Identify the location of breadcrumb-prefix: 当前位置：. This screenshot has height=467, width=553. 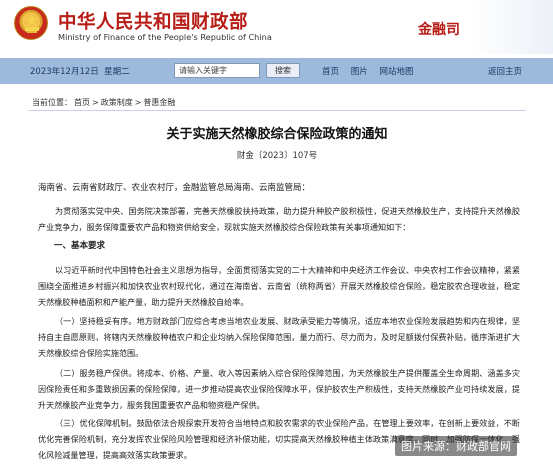
(52, 102).